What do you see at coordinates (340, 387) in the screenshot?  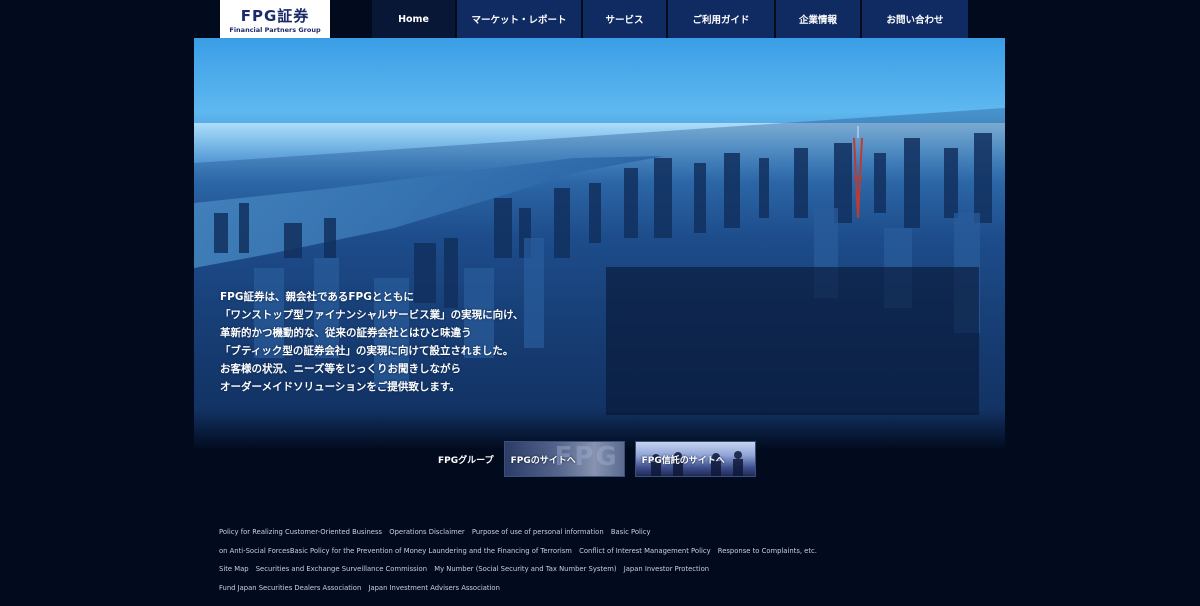 I see `hero-line: オーダーメイドソリューションをご提供致します。` at bounding box center [340, 387].